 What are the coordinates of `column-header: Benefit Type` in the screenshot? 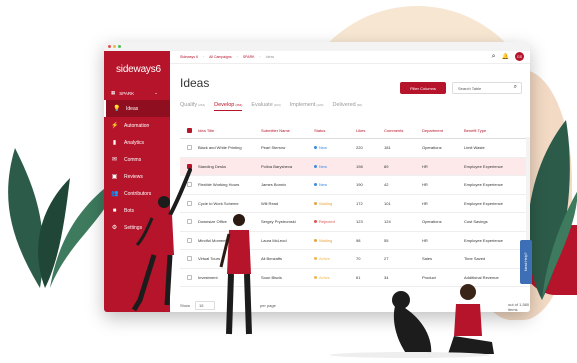 It's located at (494, 130).